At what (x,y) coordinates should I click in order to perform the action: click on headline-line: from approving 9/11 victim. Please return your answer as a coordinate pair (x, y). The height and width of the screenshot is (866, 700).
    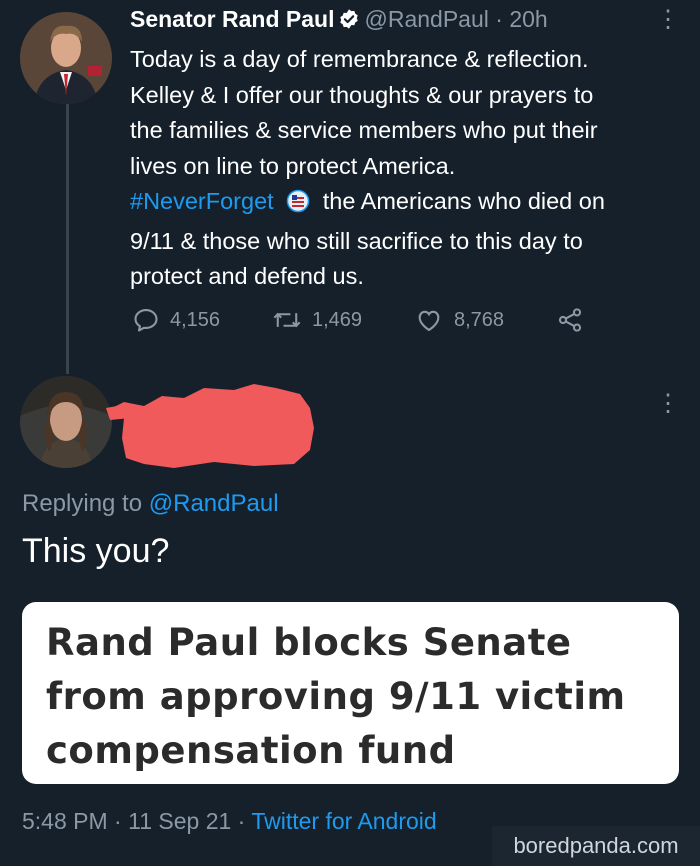
    Looking at the image, I should click on (336, 696).